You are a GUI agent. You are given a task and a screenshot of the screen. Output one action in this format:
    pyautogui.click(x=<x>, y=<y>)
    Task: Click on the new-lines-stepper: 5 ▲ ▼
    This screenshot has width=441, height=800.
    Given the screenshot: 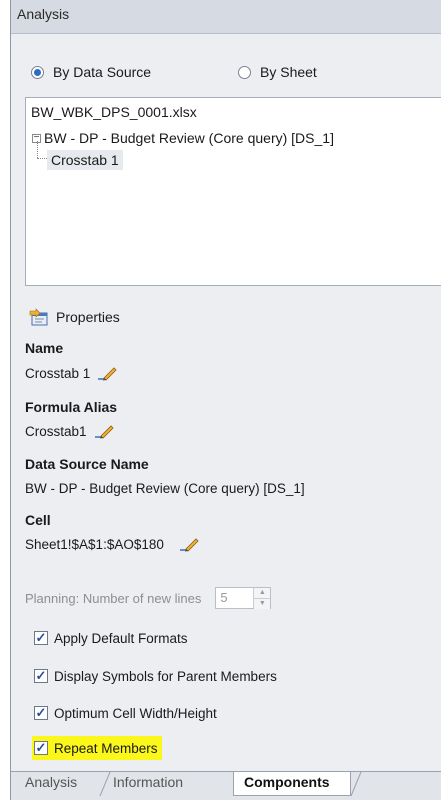 What is the action you would take?
    pyautogui.click(x=243, y=598)
    